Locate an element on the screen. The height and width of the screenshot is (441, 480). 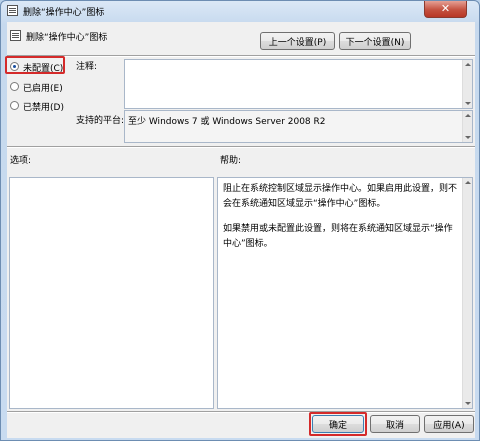
help-label: 帮助: is located at coordinates (231, 161).